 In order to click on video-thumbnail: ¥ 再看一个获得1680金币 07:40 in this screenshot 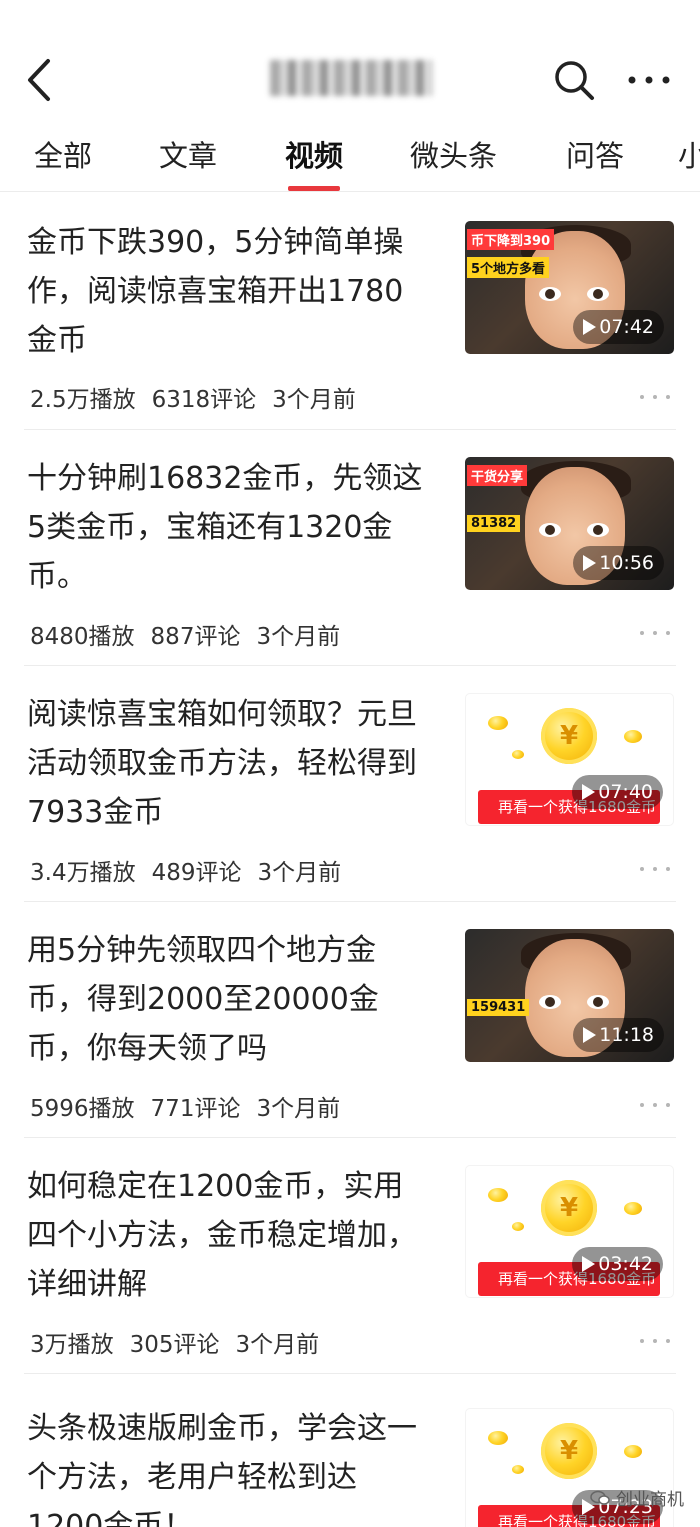, I will do `click(569, 759)`.